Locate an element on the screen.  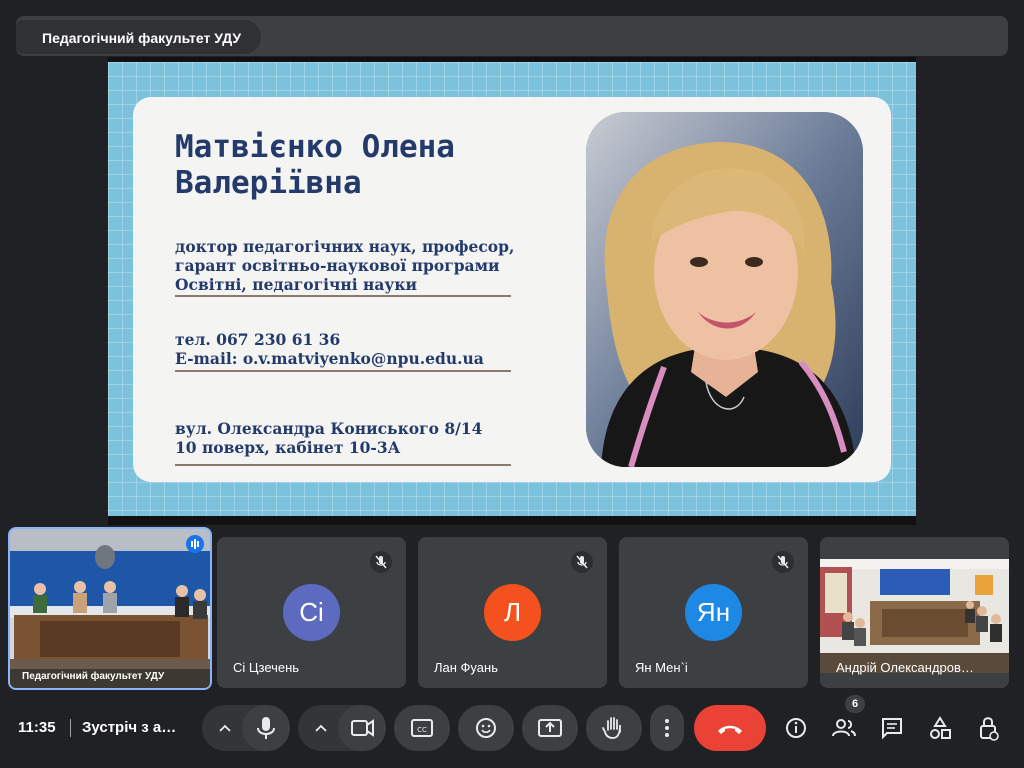
present-icon is located at coordinates (550, 728).